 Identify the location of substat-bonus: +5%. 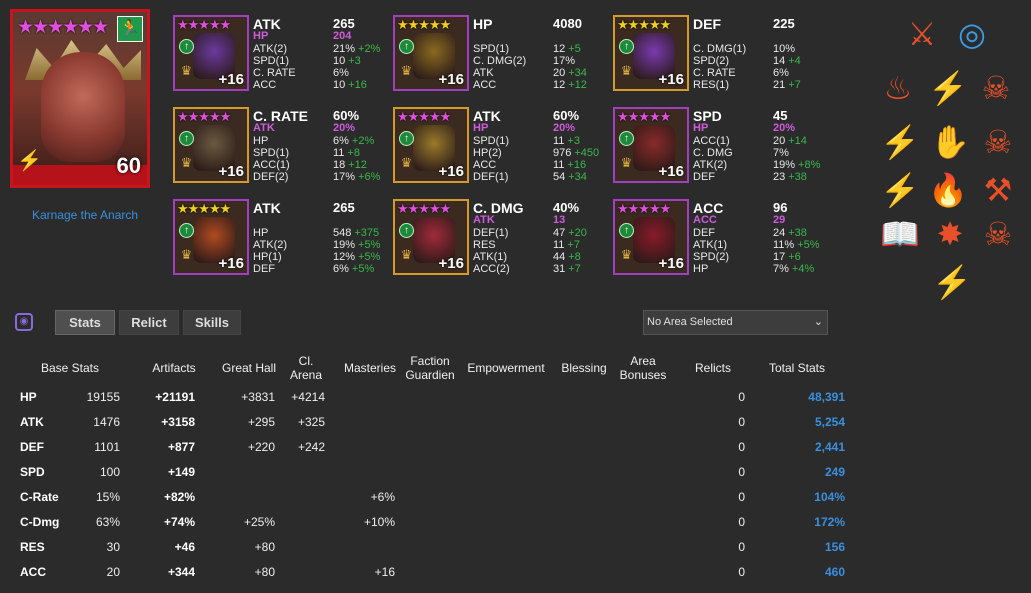
(808, 245).